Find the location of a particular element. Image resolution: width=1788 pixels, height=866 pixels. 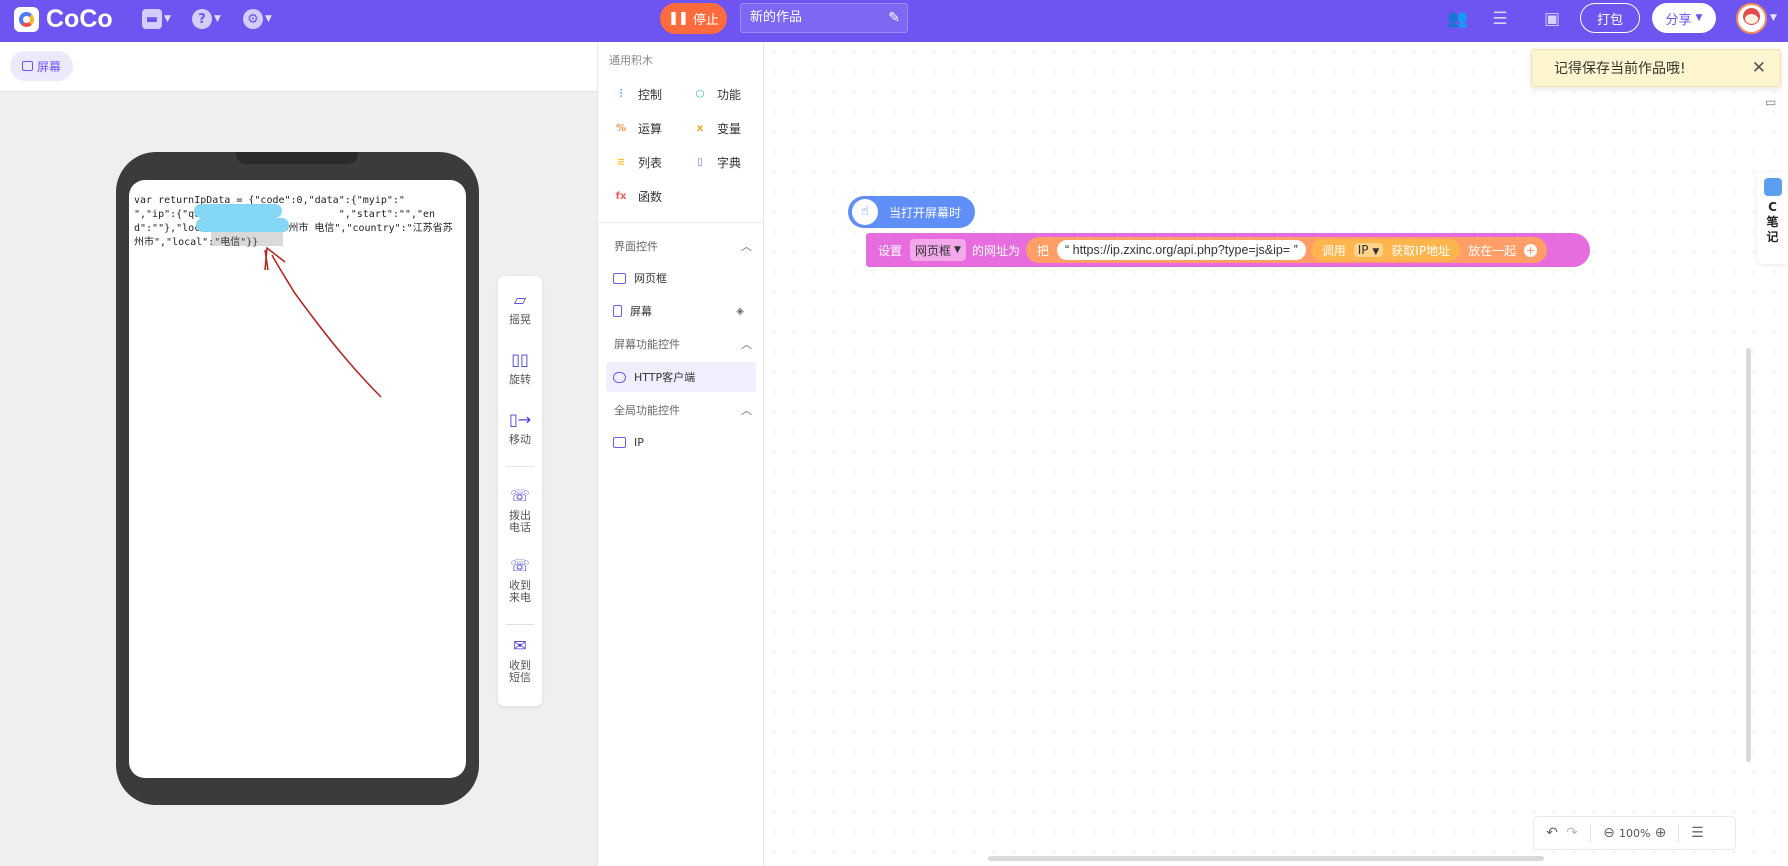

help-menu: ? ▼ is located at coordinates (207, 19).